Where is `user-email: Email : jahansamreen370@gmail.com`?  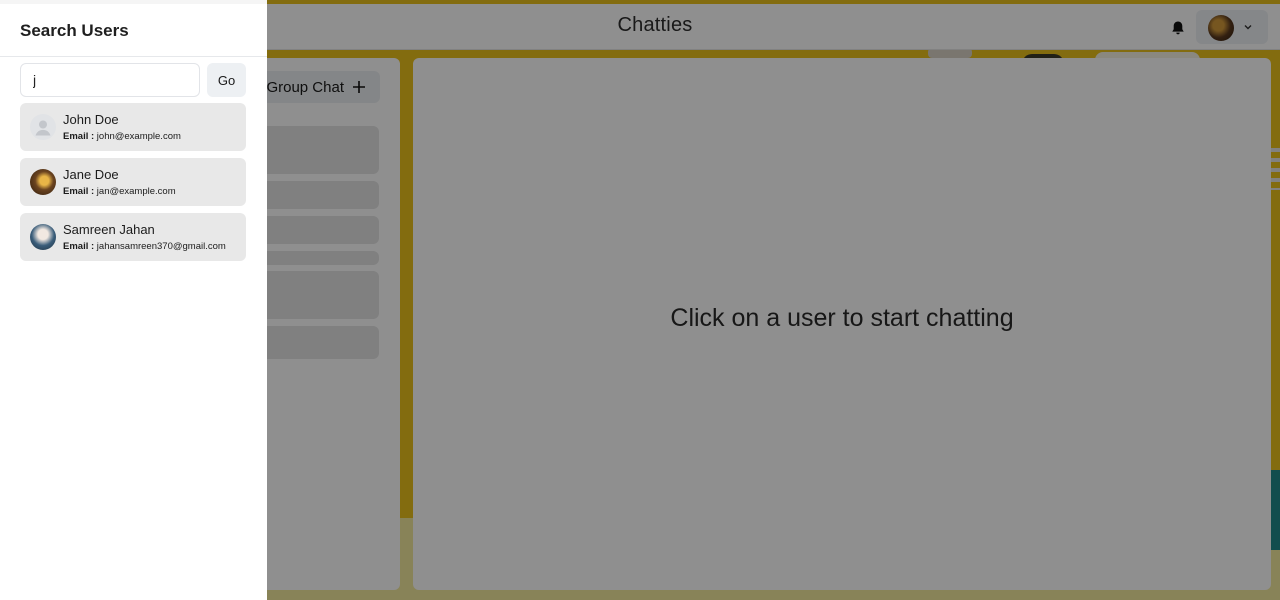
user-email: Email : jahansamreen370@gmail.com is located at coordinates (144, 246).